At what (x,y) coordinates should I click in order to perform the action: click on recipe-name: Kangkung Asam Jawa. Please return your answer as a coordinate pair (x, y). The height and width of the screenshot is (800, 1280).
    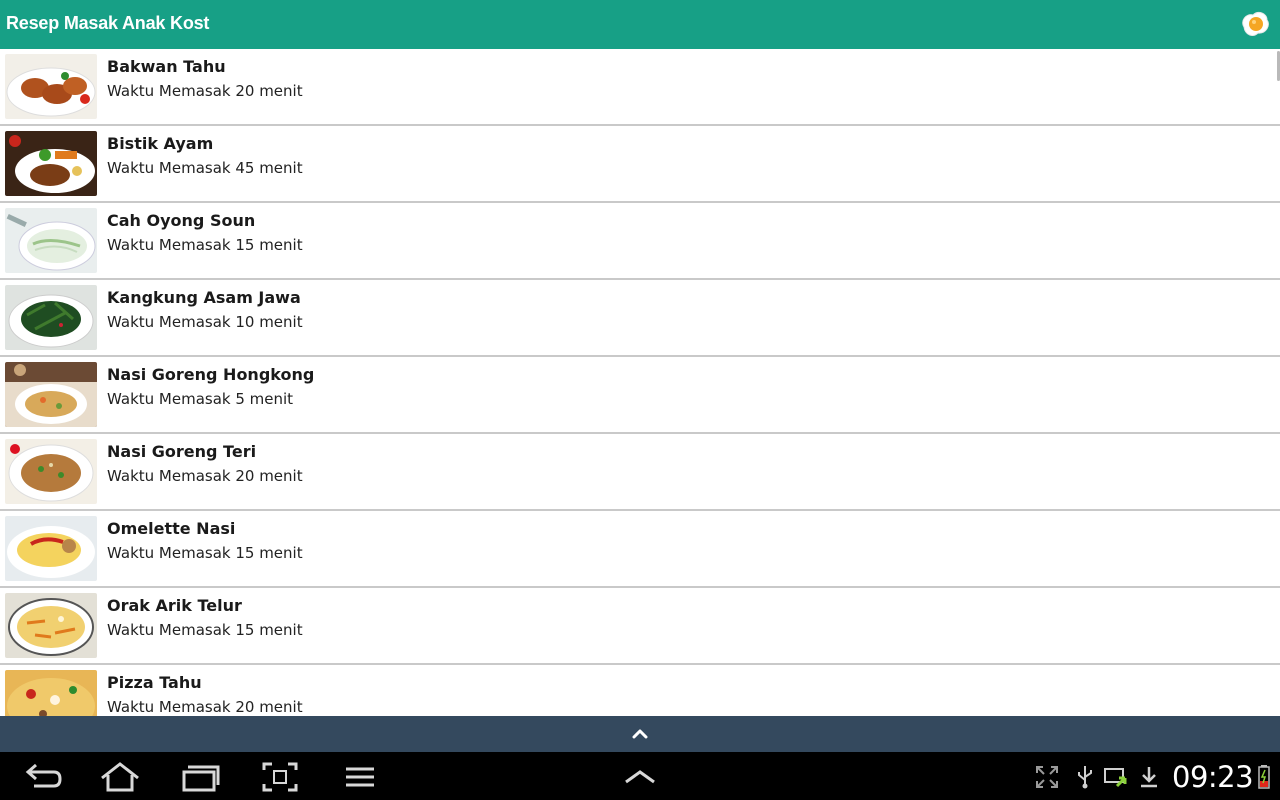
    Looking at the image, I should click on (204, 297).